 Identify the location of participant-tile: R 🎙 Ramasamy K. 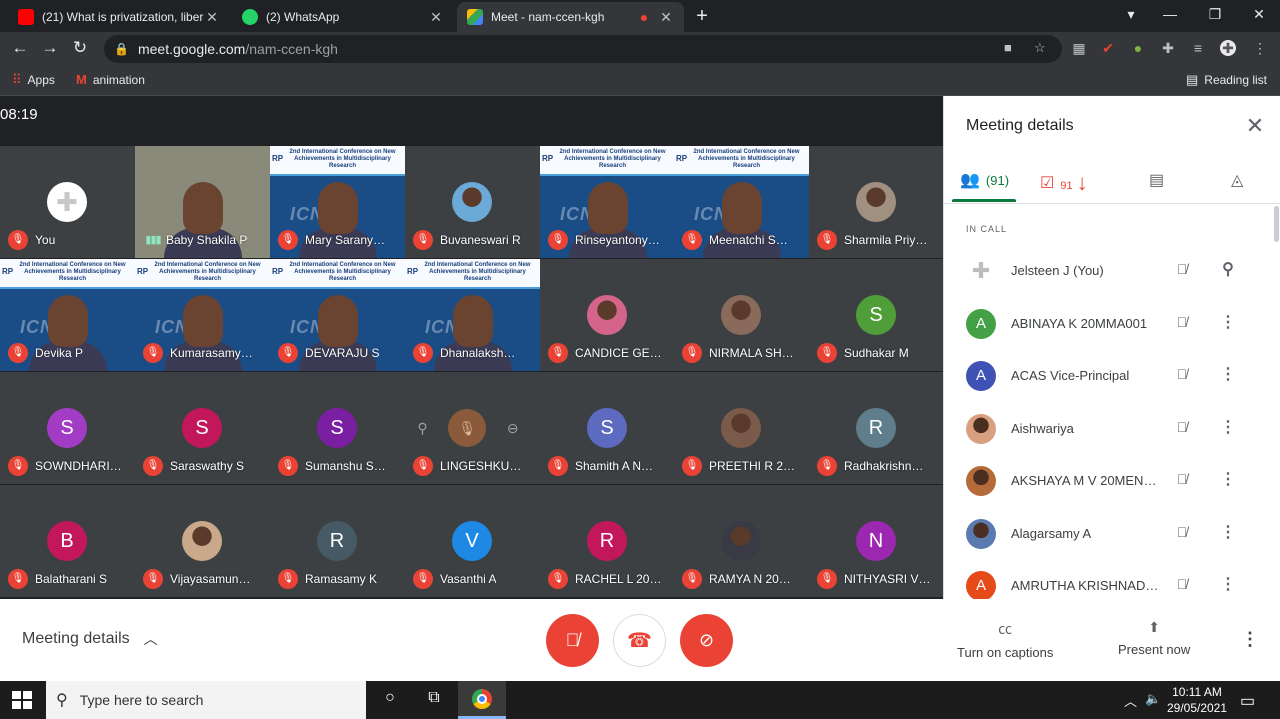
(337, 541).